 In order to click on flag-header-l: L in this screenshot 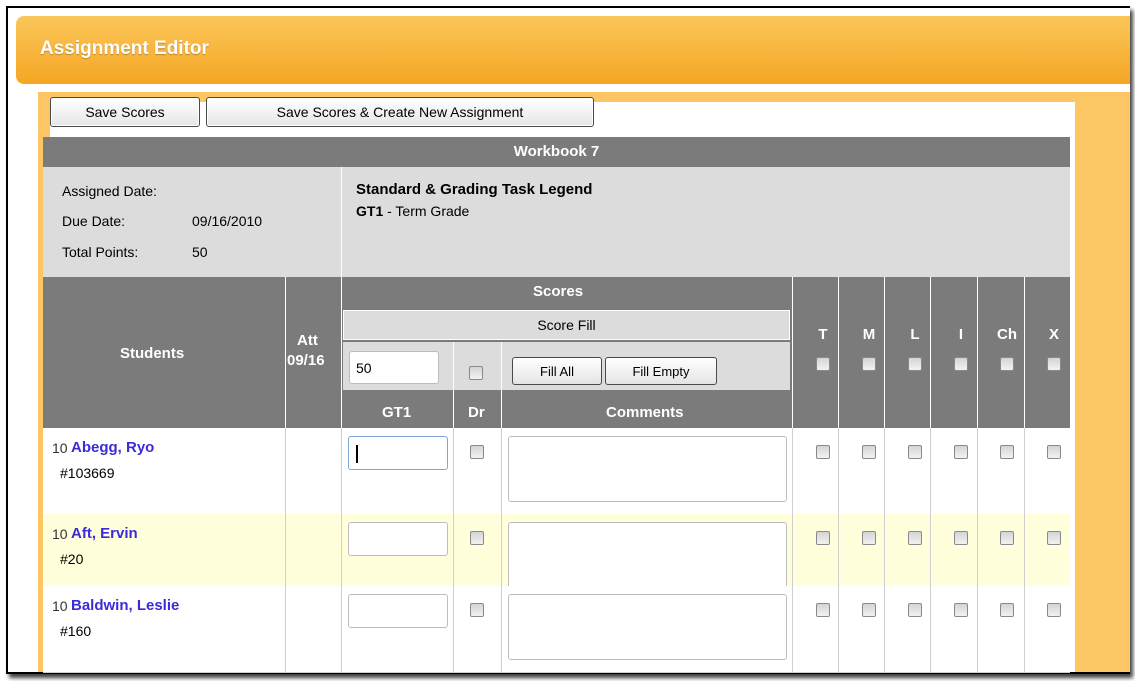, I will do `click(915, 334)`.